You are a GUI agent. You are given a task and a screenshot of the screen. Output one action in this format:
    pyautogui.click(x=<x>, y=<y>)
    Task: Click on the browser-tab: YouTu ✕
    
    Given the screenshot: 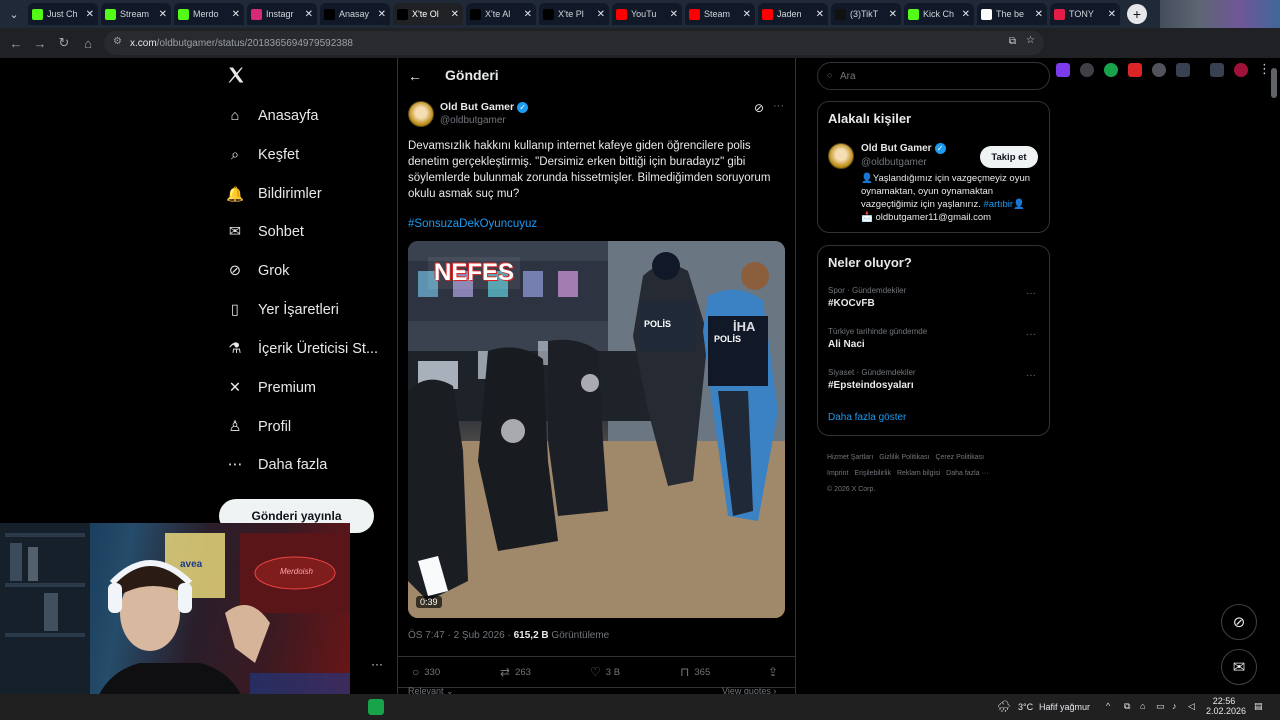 What is the action you would take?
    pyautogui.click(x=647, y=14)
    